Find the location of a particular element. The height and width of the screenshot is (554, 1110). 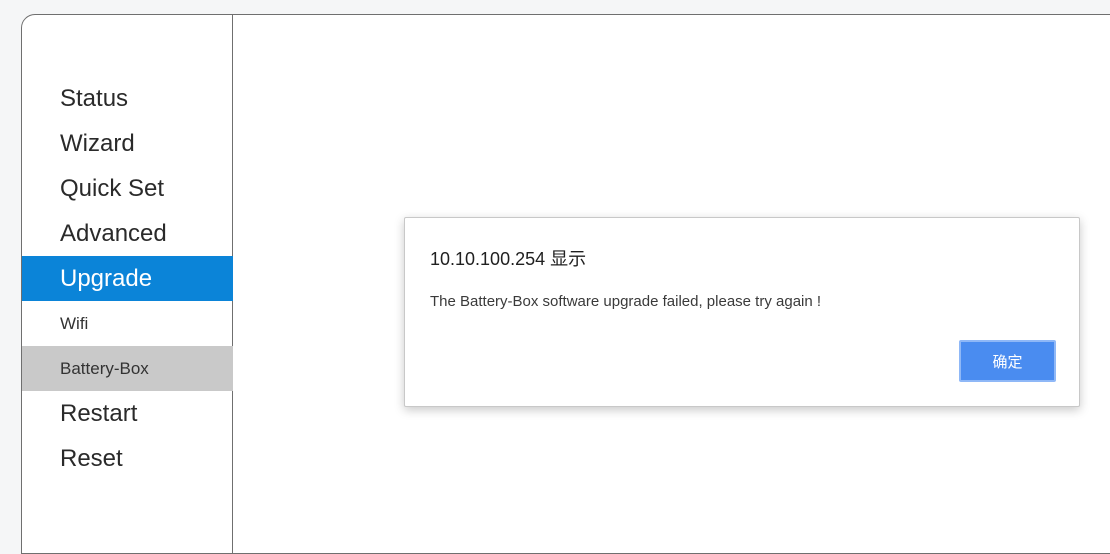

sidebar-item-status: Status is located at coordinates (127, 98).